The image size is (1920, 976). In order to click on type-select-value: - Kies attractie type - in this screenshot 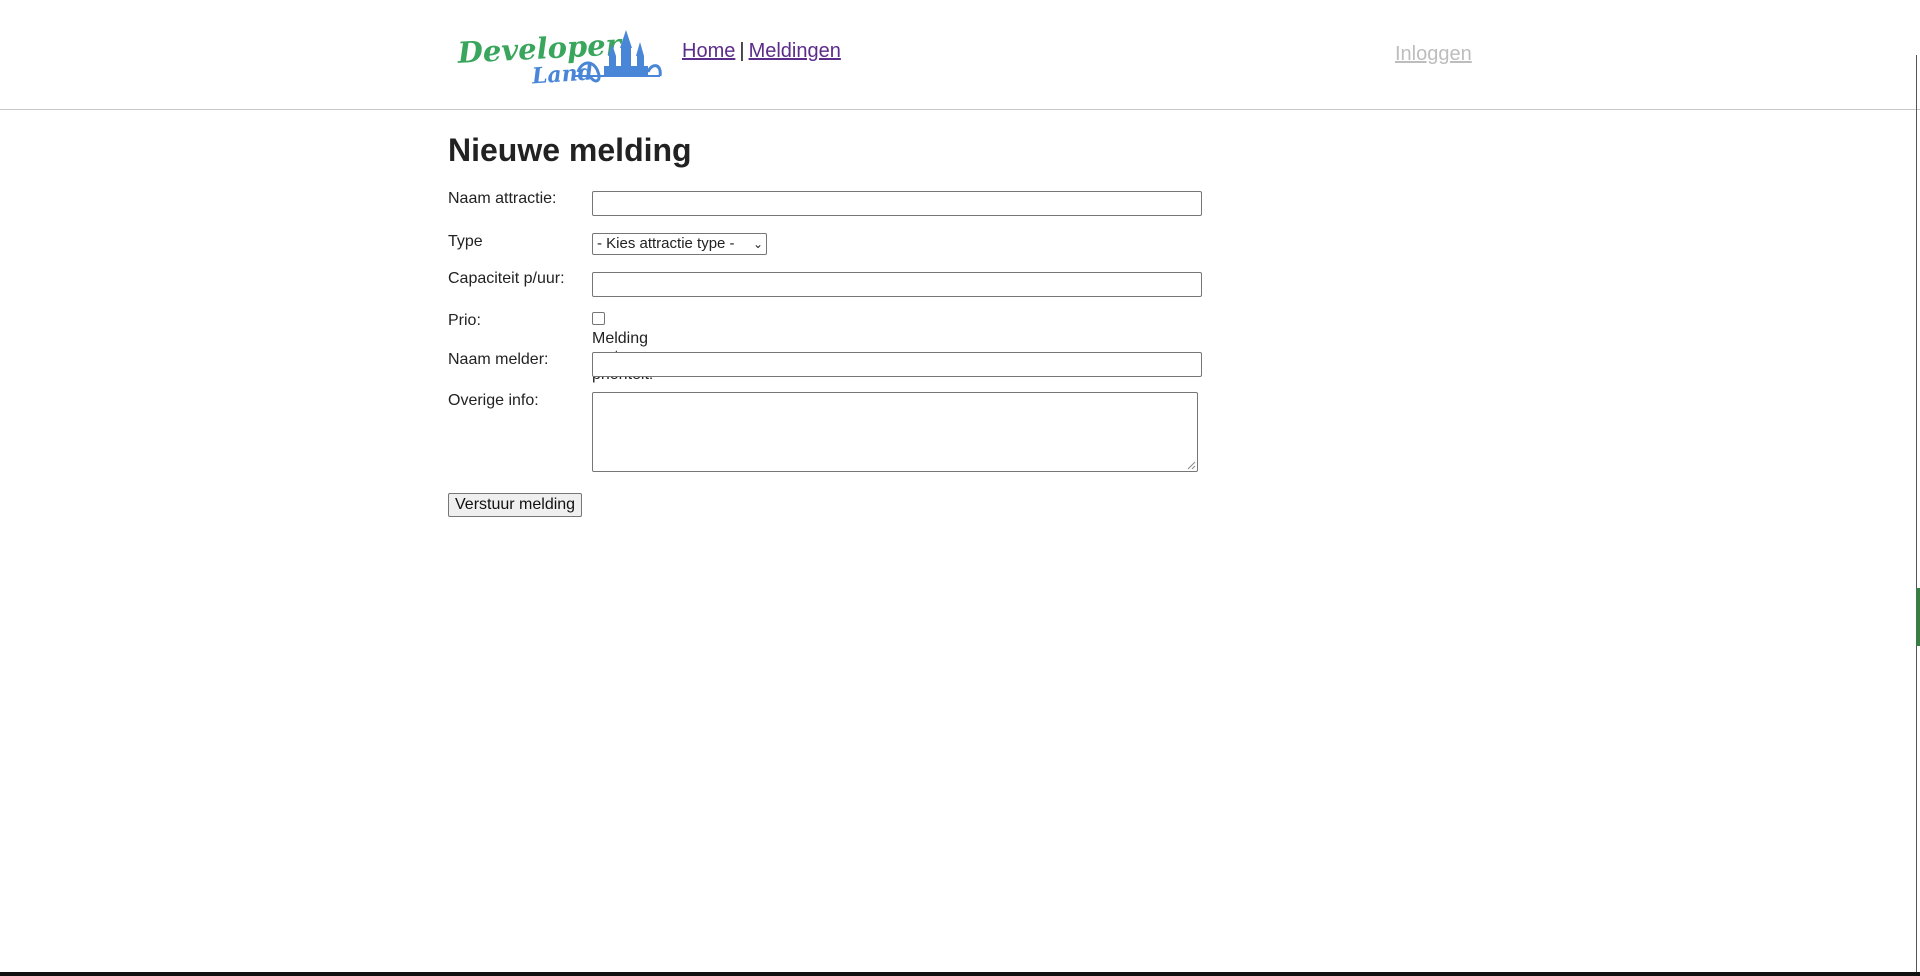, I will do `click(666, 243)`.